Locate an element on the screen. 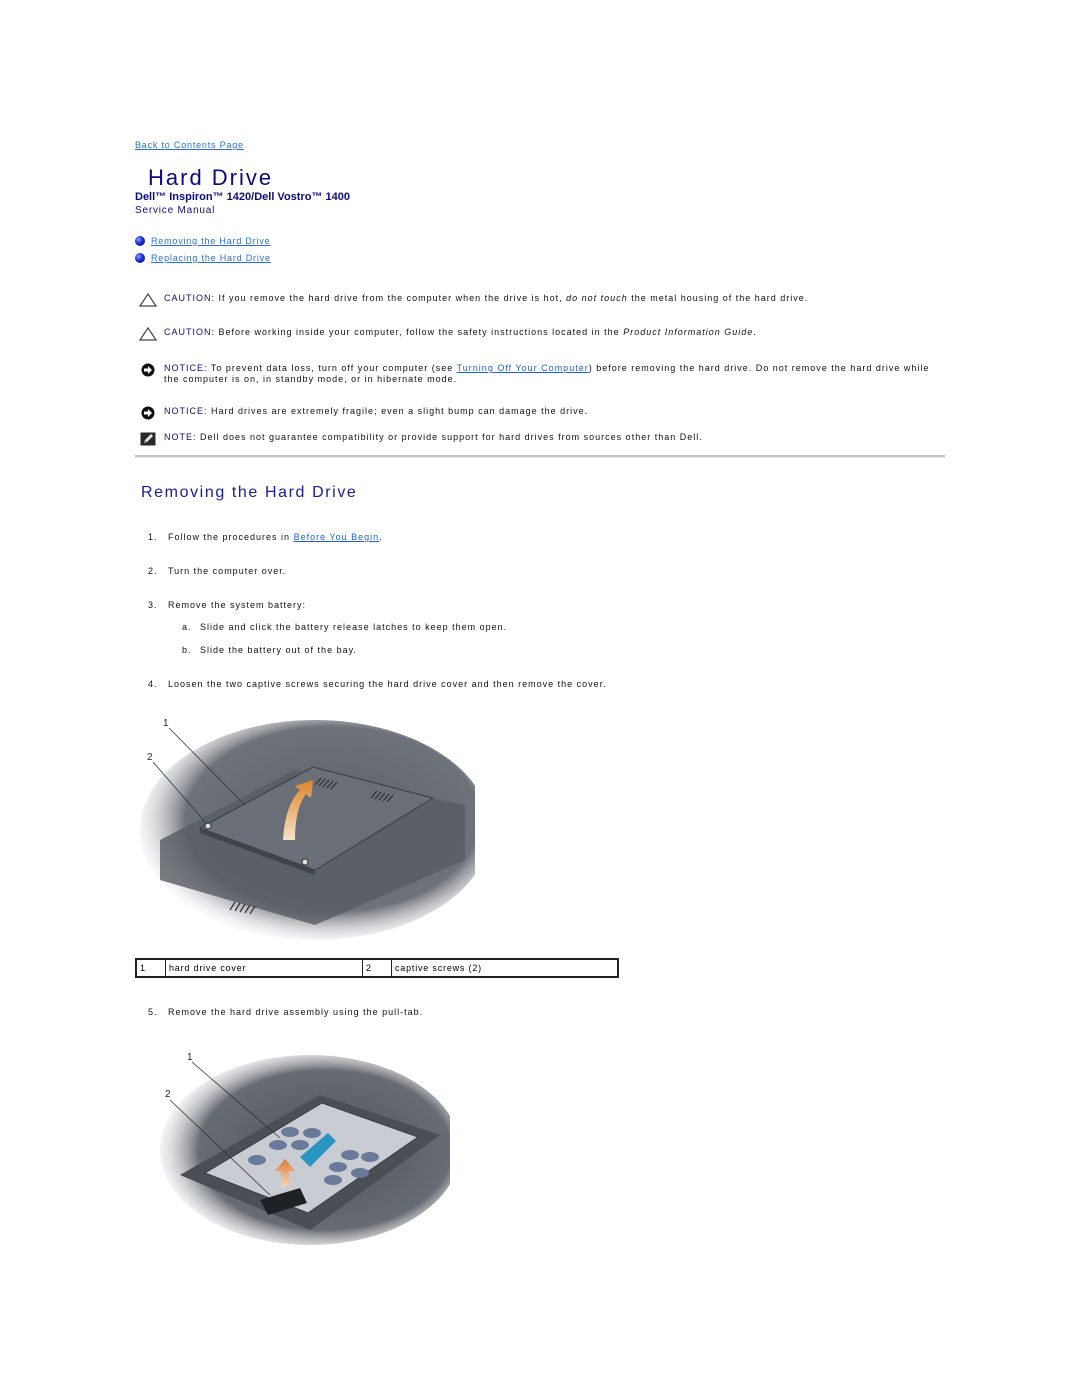  legend-number: 1 is located at coordinates (150, 968).